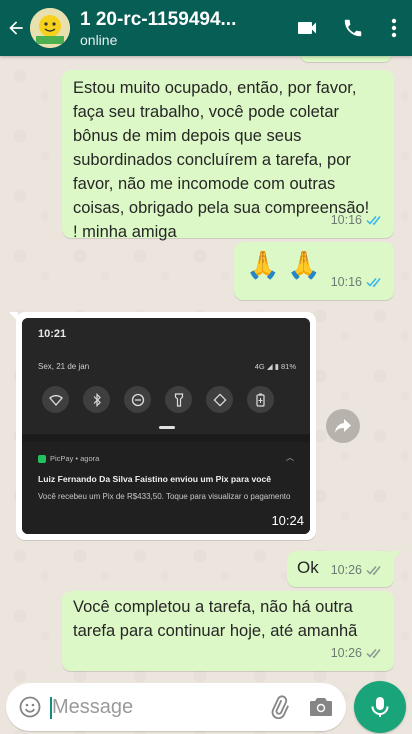 The height and width of the screenshot is (734, 412). I want to click on attach-icon, so click(280, 707).